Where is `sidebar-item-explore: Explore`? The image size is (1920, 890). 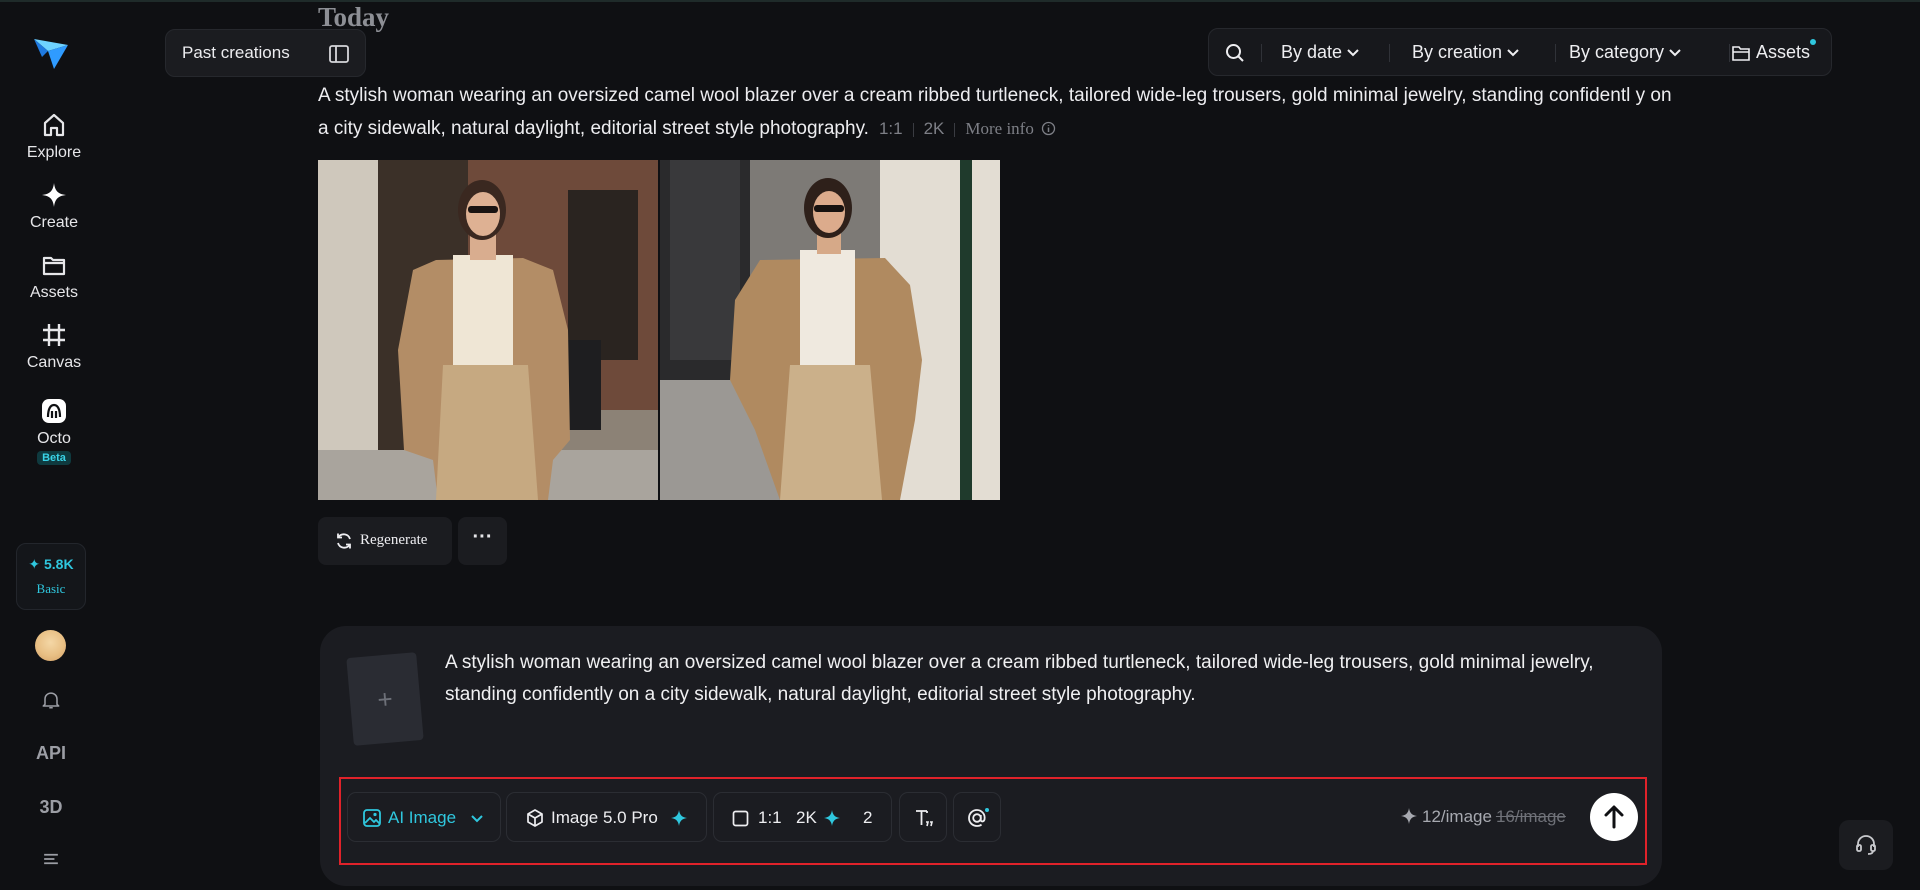 sidebar-item-explore: Explore is located at coordinates (54, 136).